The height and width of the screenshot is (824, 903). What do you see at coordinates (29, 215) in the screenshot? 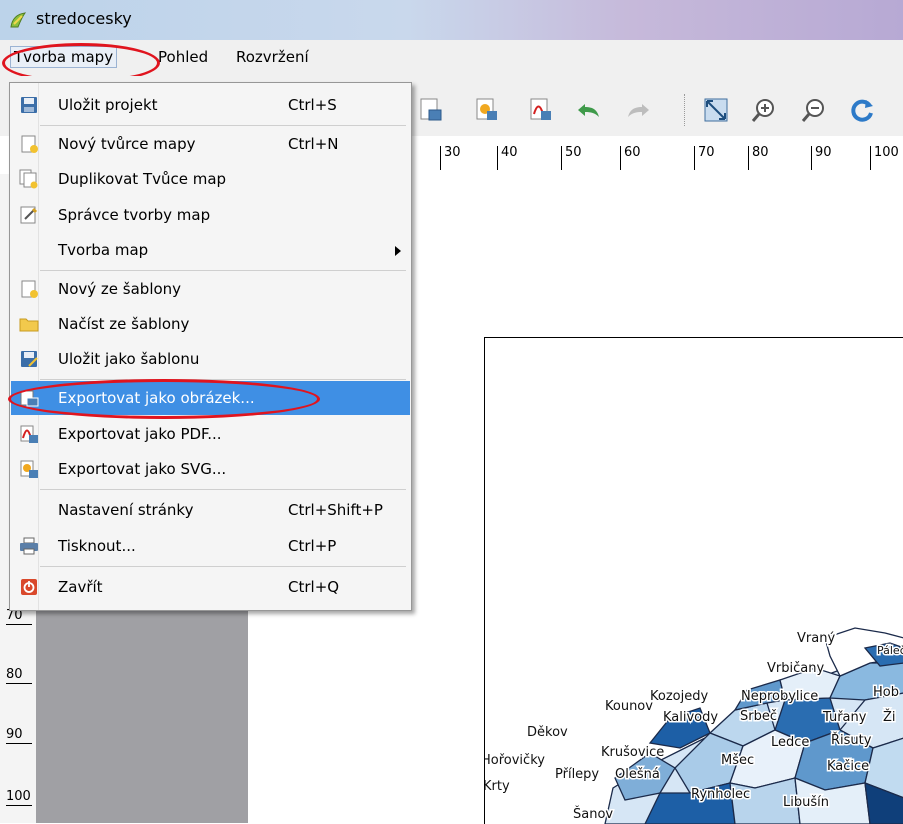
I see `composer-manager-icon` at bounding box center [29, 215].